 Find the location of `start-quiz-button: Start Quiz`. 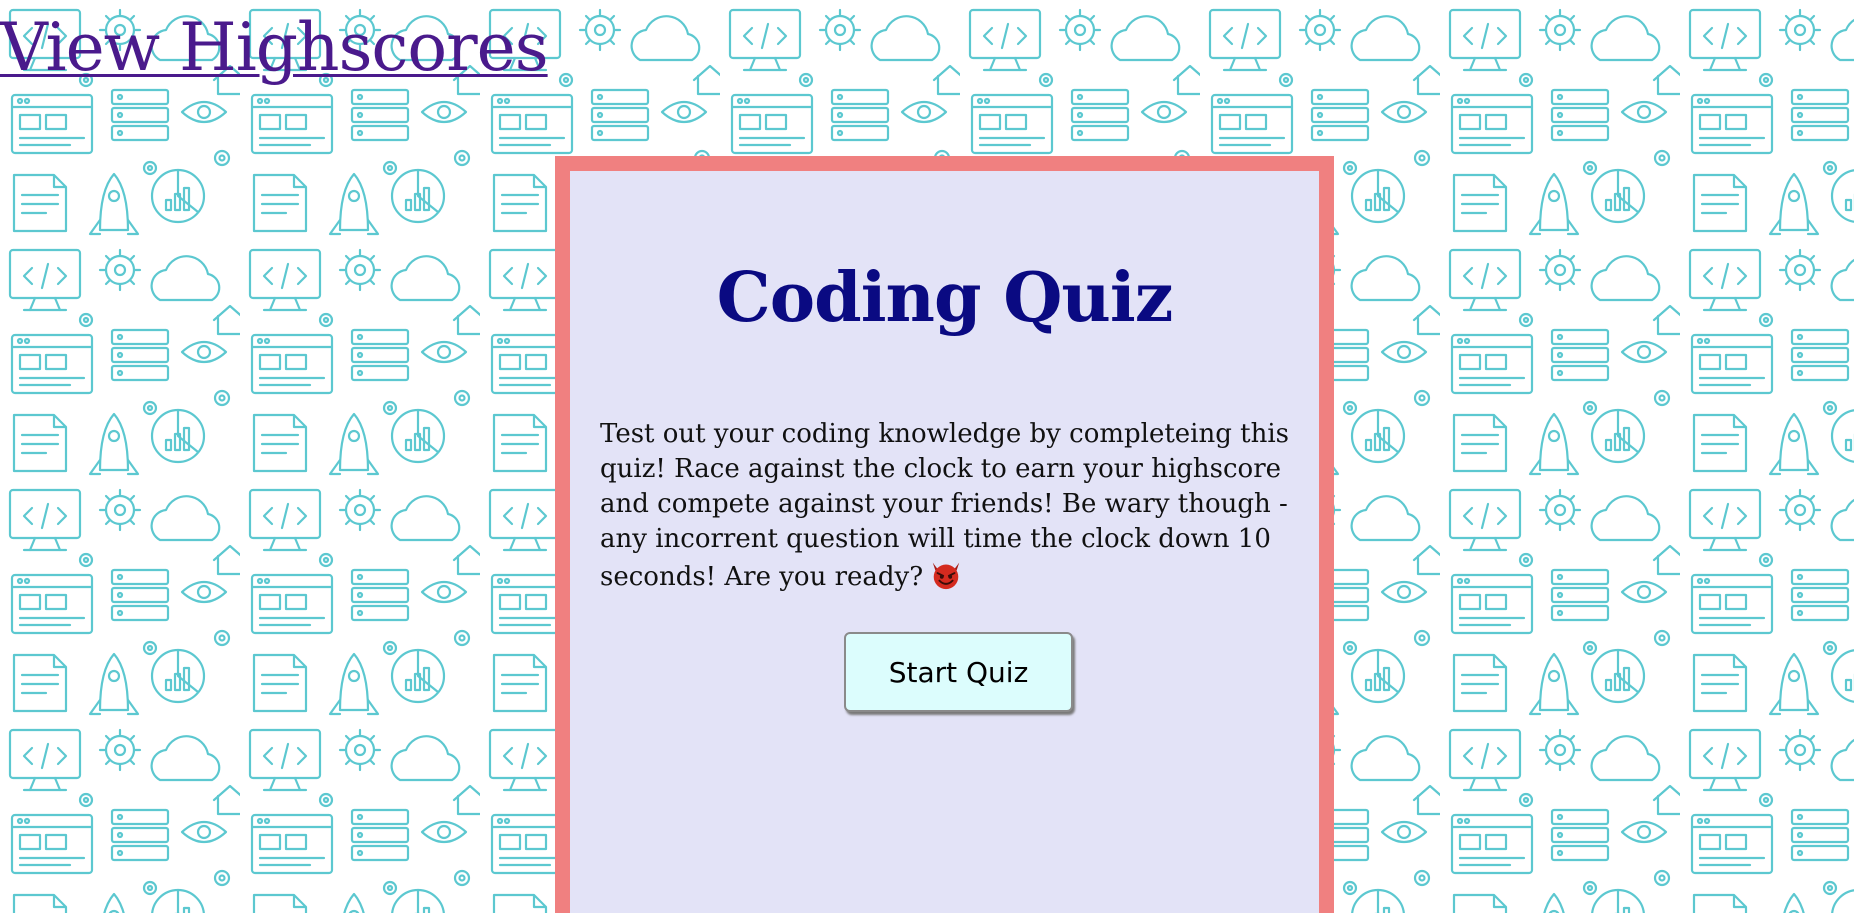

start-quiz-button: Start Quiz is located at coordinates (958, 672).